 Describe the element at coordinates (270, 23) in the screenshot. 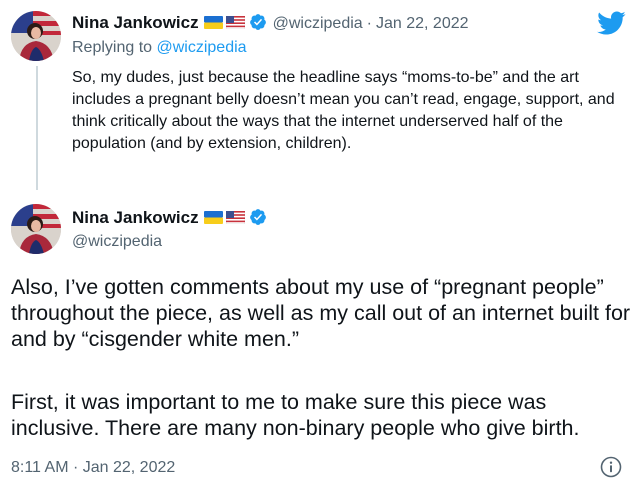

I see `first-tweet-header: Nina Jankowicz @wiczipedia · Jan 22, 2022` at that location.